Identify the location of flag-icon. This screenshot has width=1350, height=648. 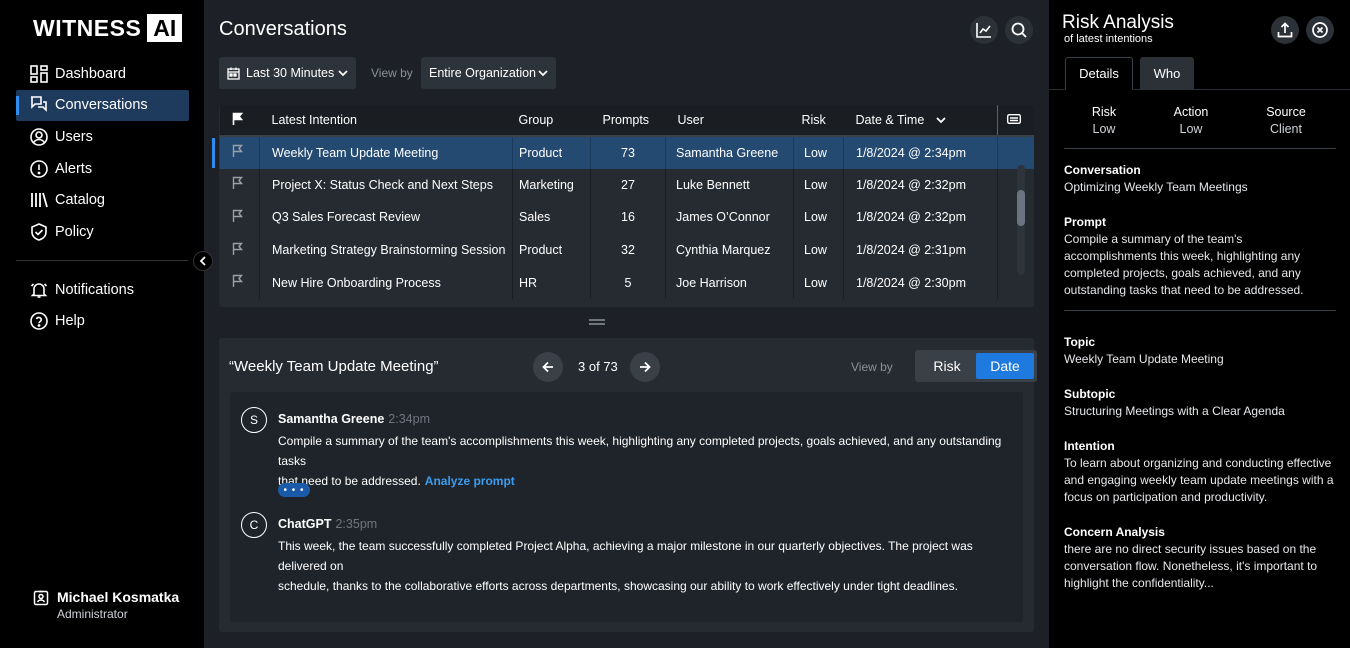
(237, 118).